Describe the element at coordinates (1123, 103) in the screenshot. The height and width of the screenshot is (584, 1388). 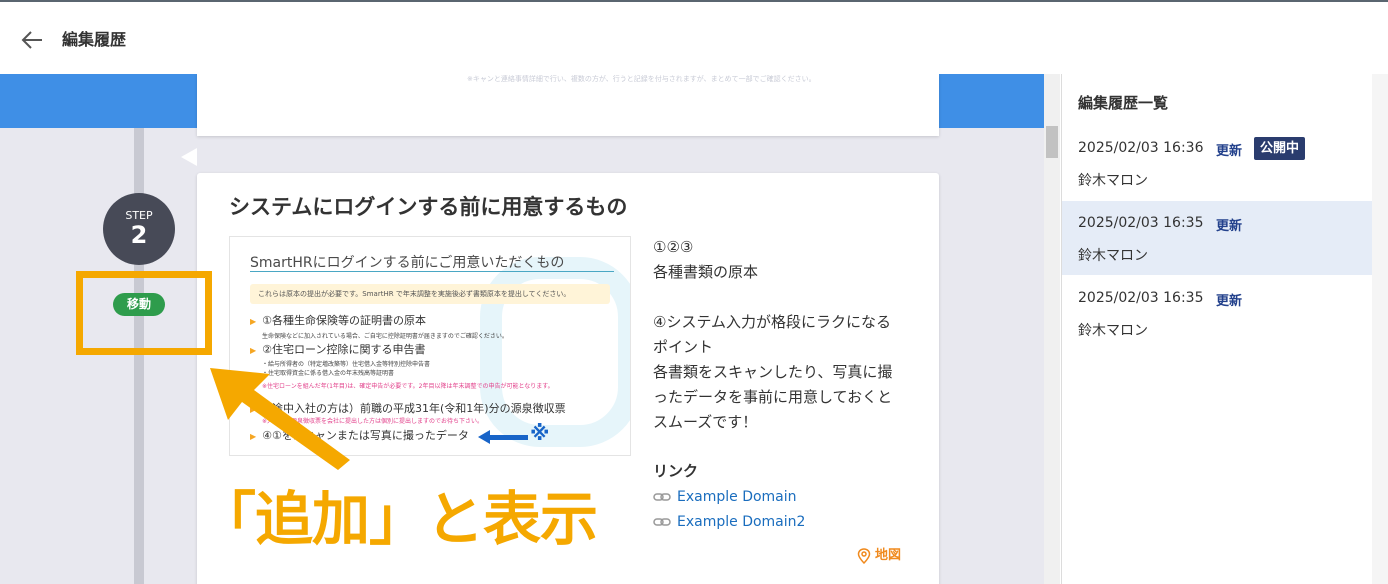
I see `history-list-title: 編集履歴一覧` at that location.